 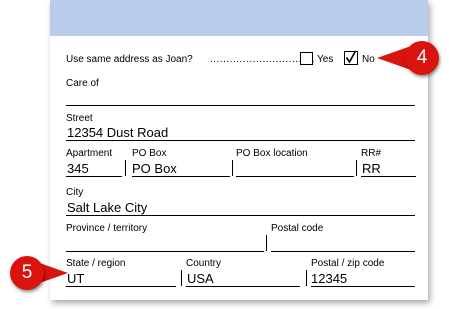 I want to click on rr-input: RR, so click(x=388, y=168).